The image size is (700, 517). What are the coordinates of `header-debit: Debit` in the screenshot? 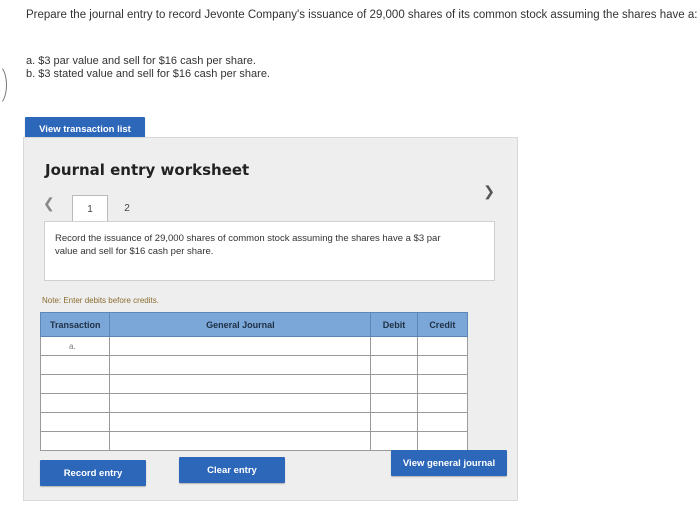 It's located at (394, 324).